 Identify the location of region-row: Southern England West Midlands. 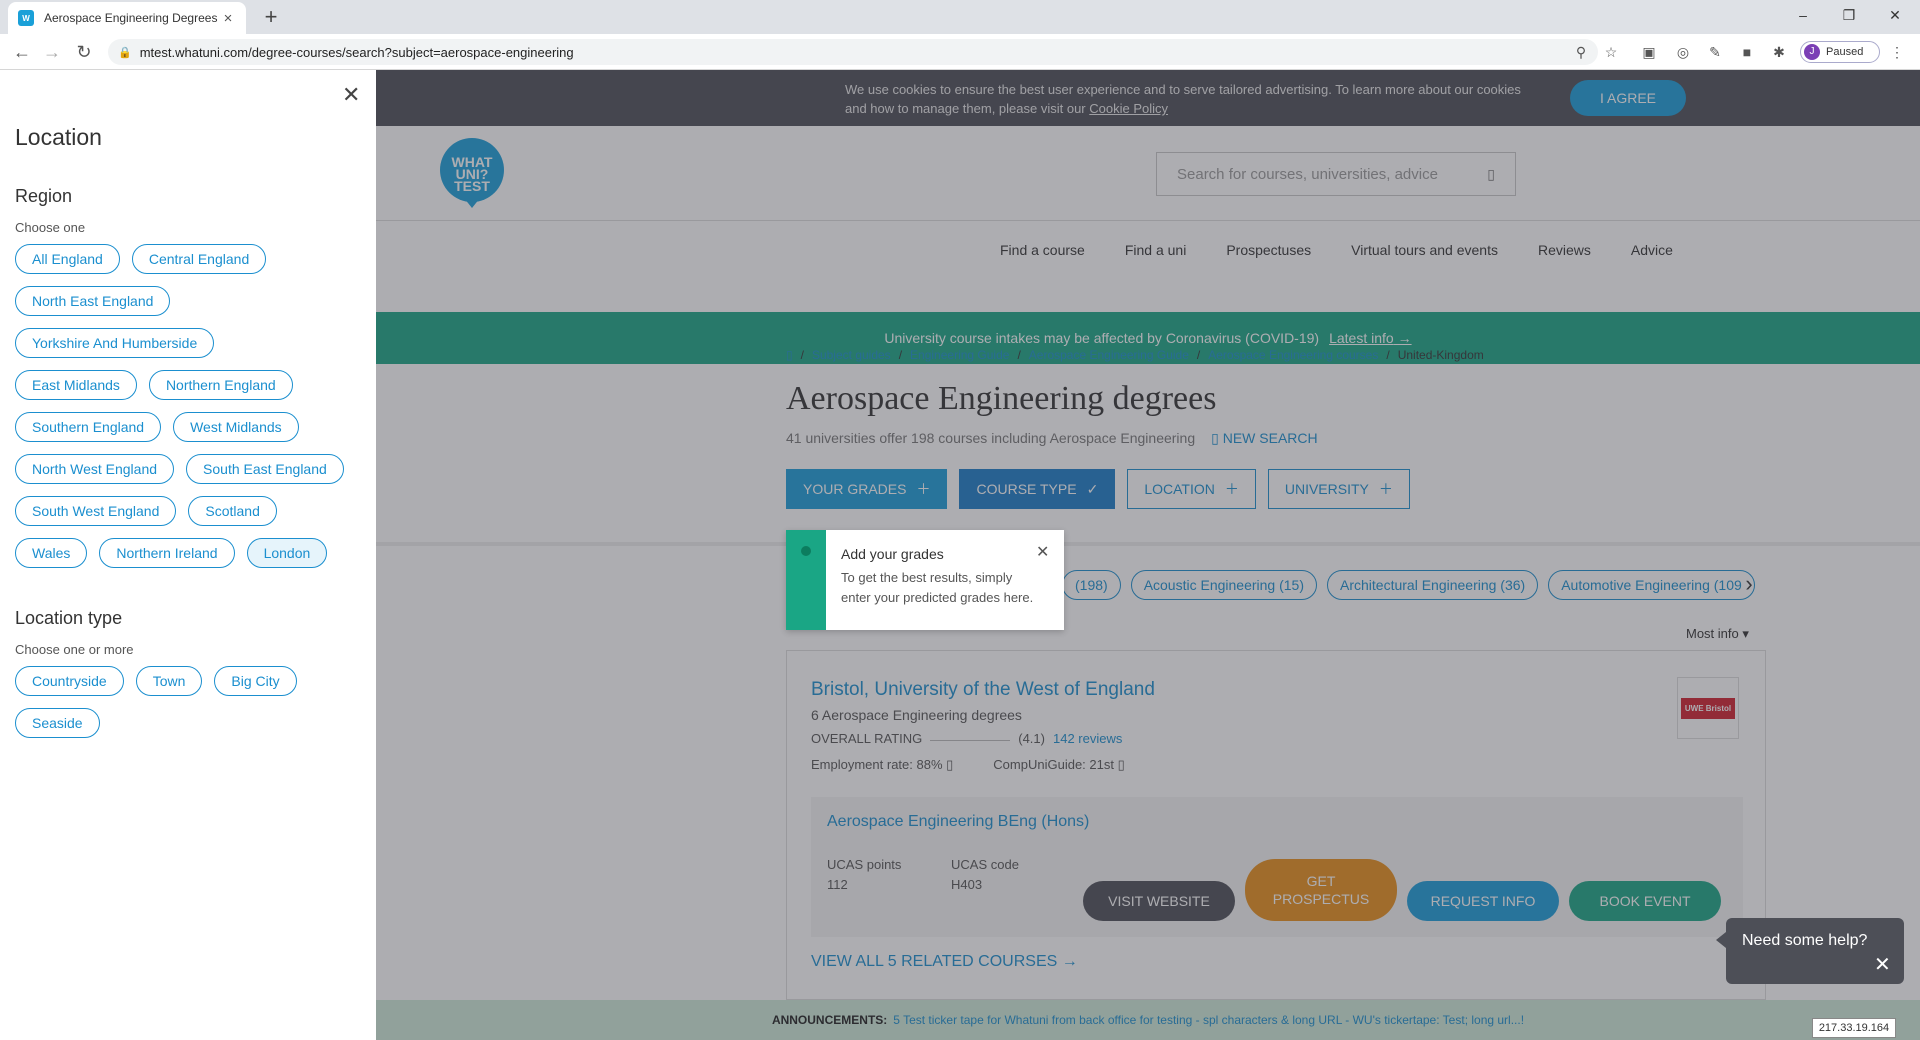
(157, 427).